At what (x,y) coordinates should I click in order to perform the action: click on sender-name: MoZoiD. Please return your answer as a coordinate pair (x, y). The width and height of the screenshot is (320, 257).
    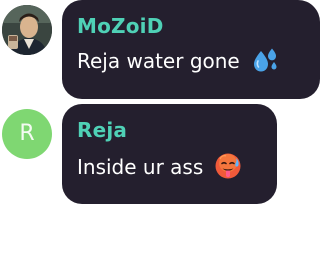
    Looking at the image, I should click on (191, 26).